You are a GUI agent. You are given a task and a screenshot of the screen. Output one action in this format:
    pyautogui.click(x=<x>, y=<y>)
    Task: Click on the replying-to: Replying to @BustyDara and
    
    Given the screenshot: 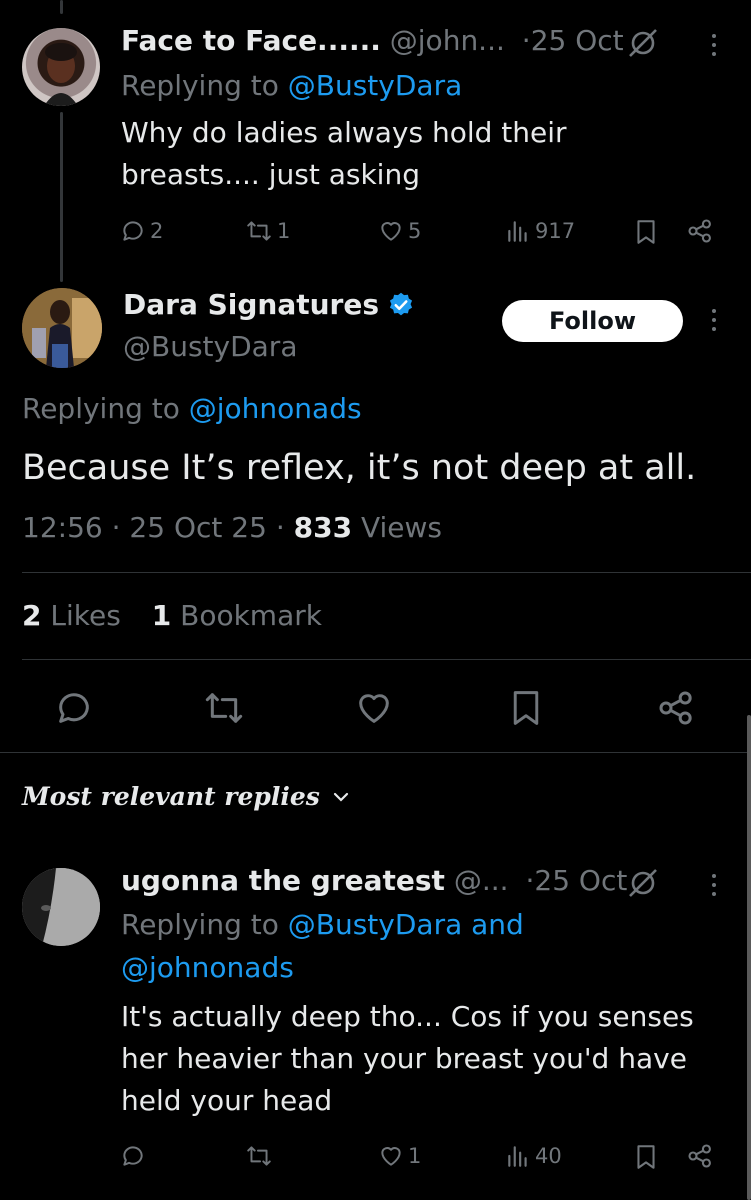 What is the action you would take?
    pyautogui.click(x=322, y=924)
    